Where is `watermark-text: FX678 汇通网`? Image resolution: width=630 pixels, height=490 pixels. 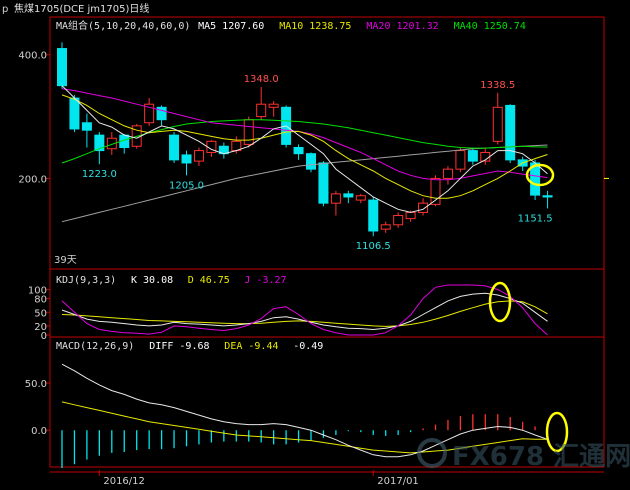 watermark-text: FX678 汇通网 is located at coordinates (541, 457).